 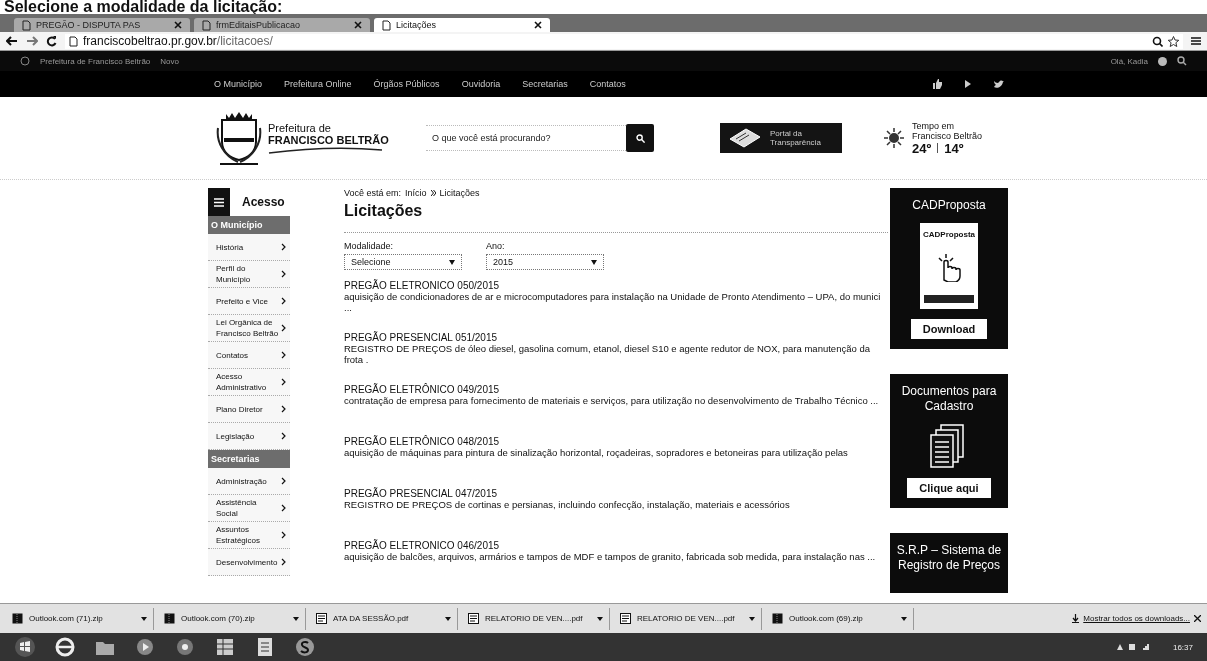 What do you see at coordinates (249, 459) in the screenshot?
I see `section-heading: Secretarias` at bounding box center [249, 459].